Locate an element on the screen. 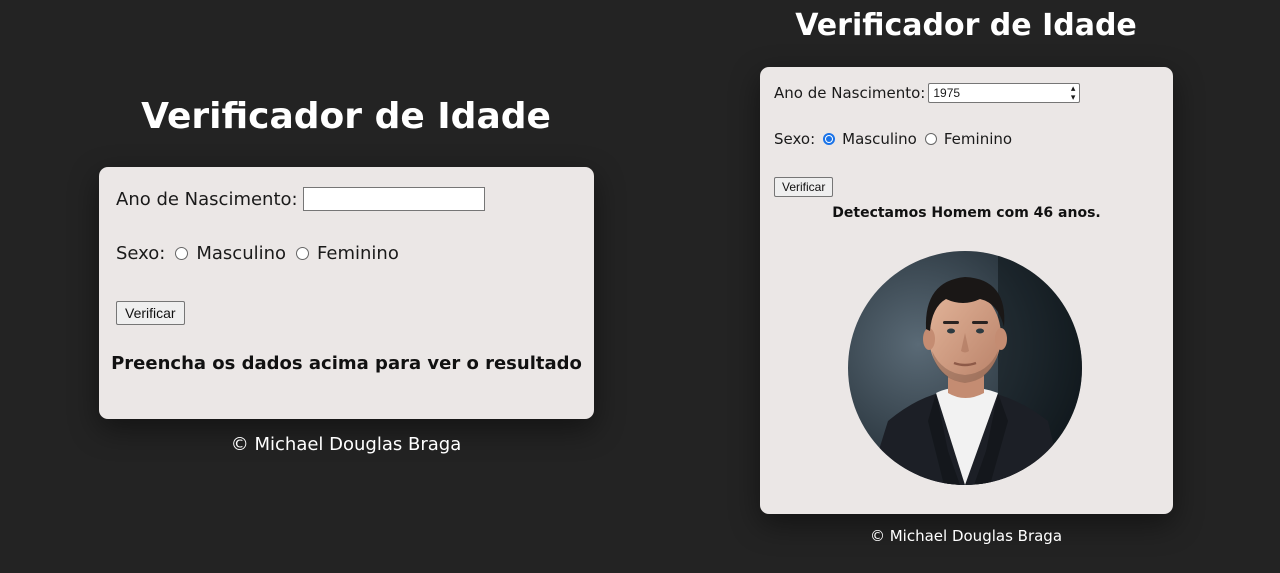  birth-year-select: 1975 ▴ ▾ is located at coordinates (1004, 93).